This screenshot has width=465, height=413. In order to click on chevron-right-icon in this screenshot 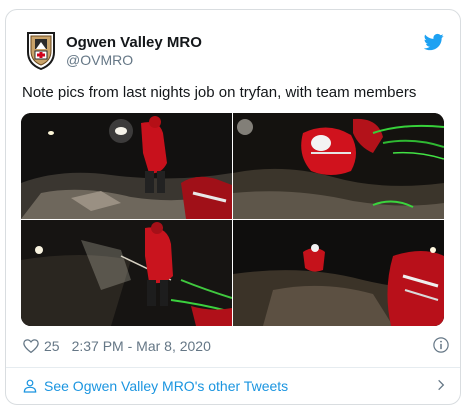, I will do `click(441, 385)`.